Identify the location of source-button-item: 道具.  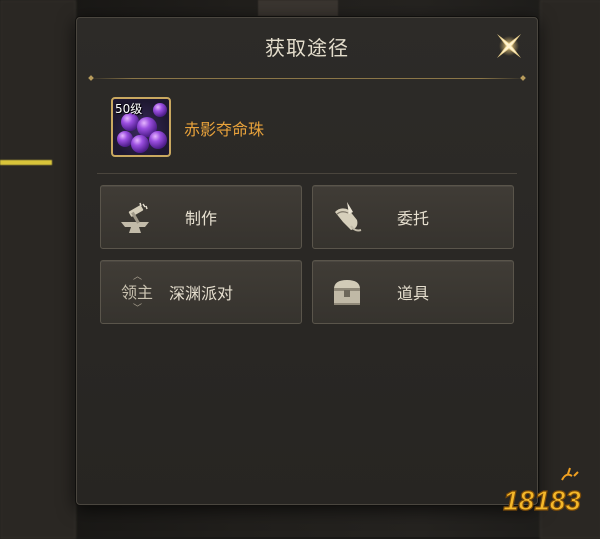
(413, 292).